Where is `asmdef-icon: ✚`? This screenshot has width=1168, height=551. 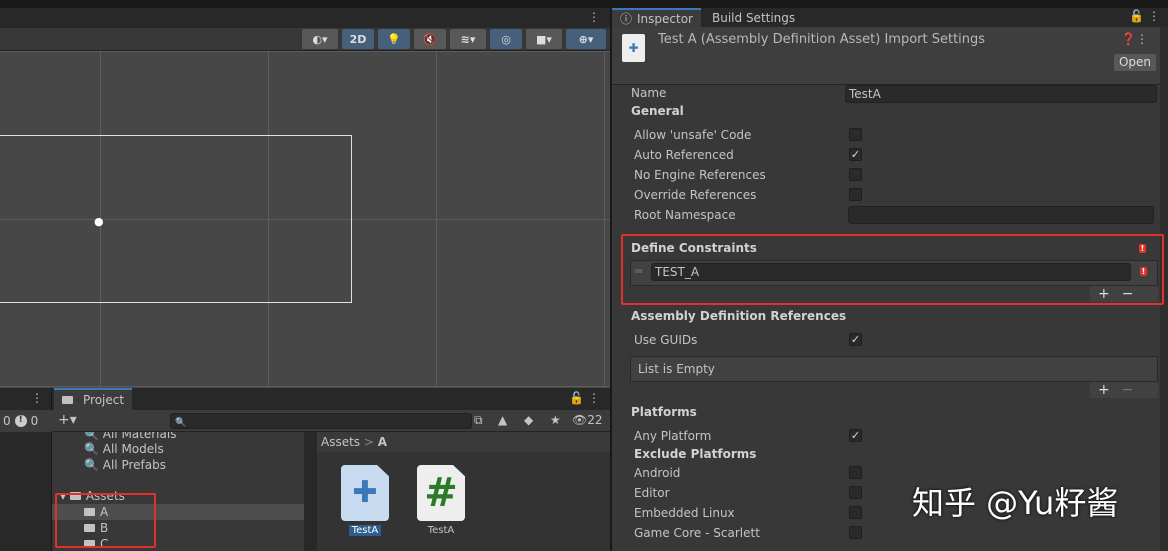 asmdef-icon: ✚ is located at coordinates (633, 48).